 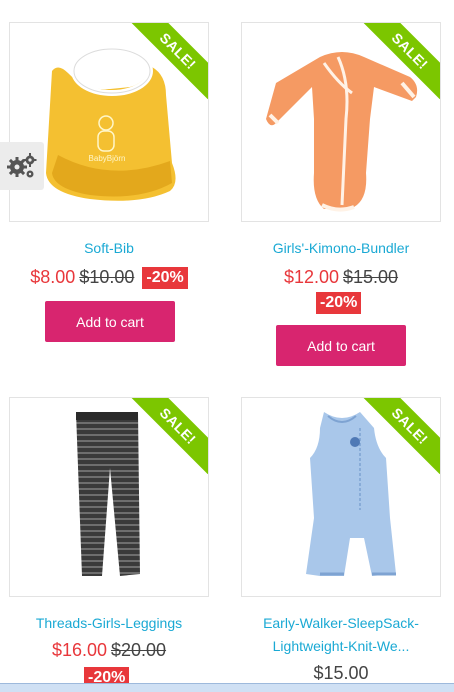 What do you see at coordinates (341, 248) in the screenshot?
I see `product-title-link: Girls'-Kimono-Bundler` at bounding box center [341, 248].